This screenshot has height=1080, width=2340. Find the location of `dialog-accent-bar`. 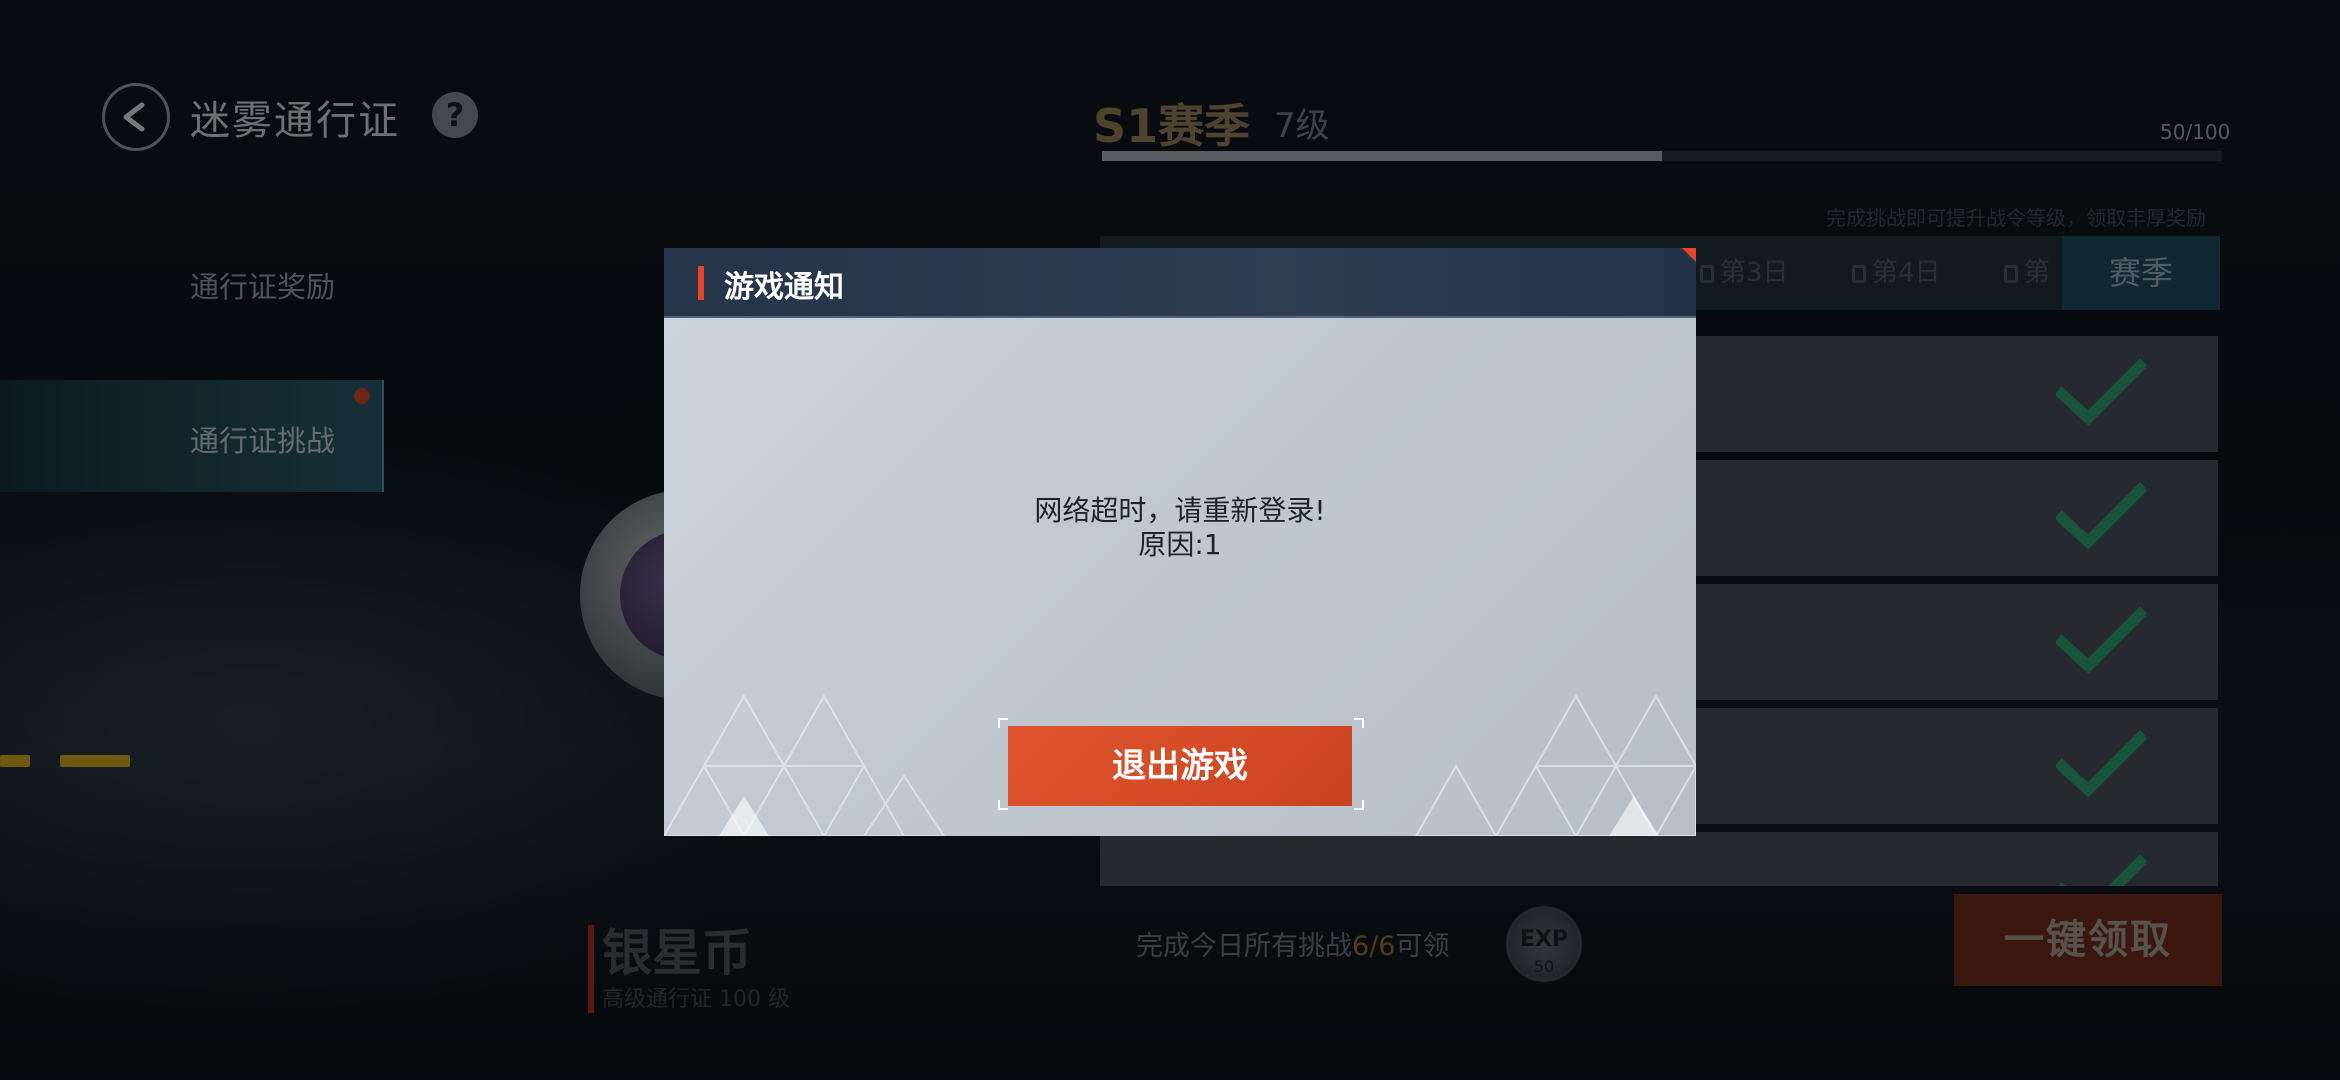

dialog-accent-bar is located at coordinates (701, 283).